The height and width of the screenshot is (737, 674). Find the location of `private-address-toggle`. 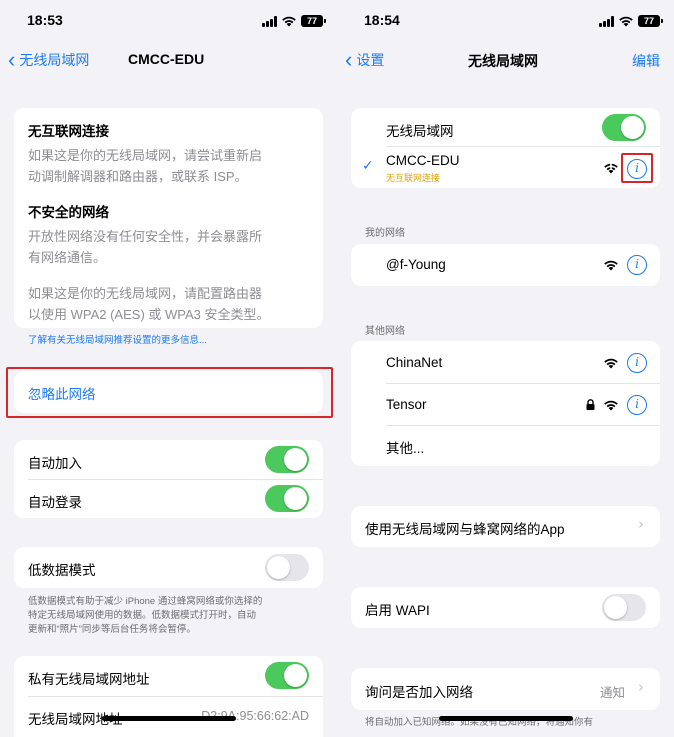

private-address-toggle is located at coordinates (287, 675).